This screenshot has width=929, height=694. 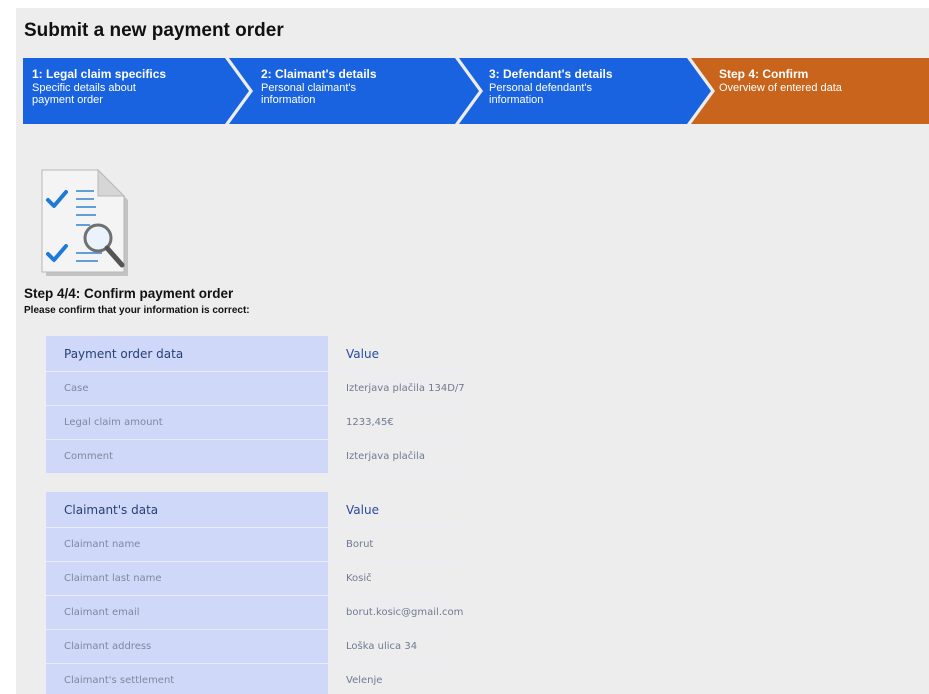 I want to click on row-label: Case, so click(x=187, y=388).